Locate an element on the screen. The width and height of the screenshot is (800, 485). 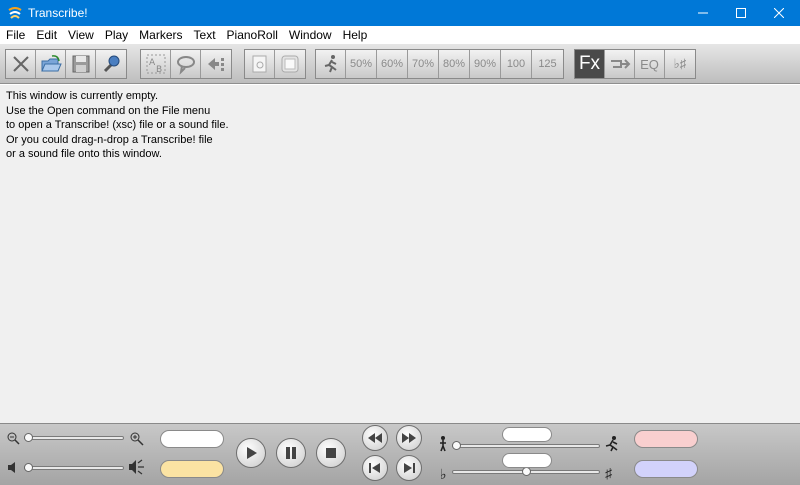
close-file-button is located at coordinates (21, 64).